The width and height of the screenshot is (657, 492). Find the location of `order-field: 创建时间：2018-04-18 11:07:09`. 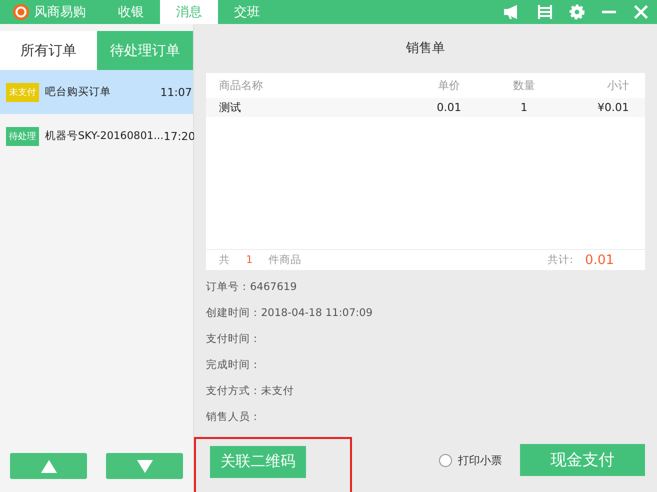

order-field: 创建时间：2018-04-18 11:07:09 is located at coordinates (425, 313).